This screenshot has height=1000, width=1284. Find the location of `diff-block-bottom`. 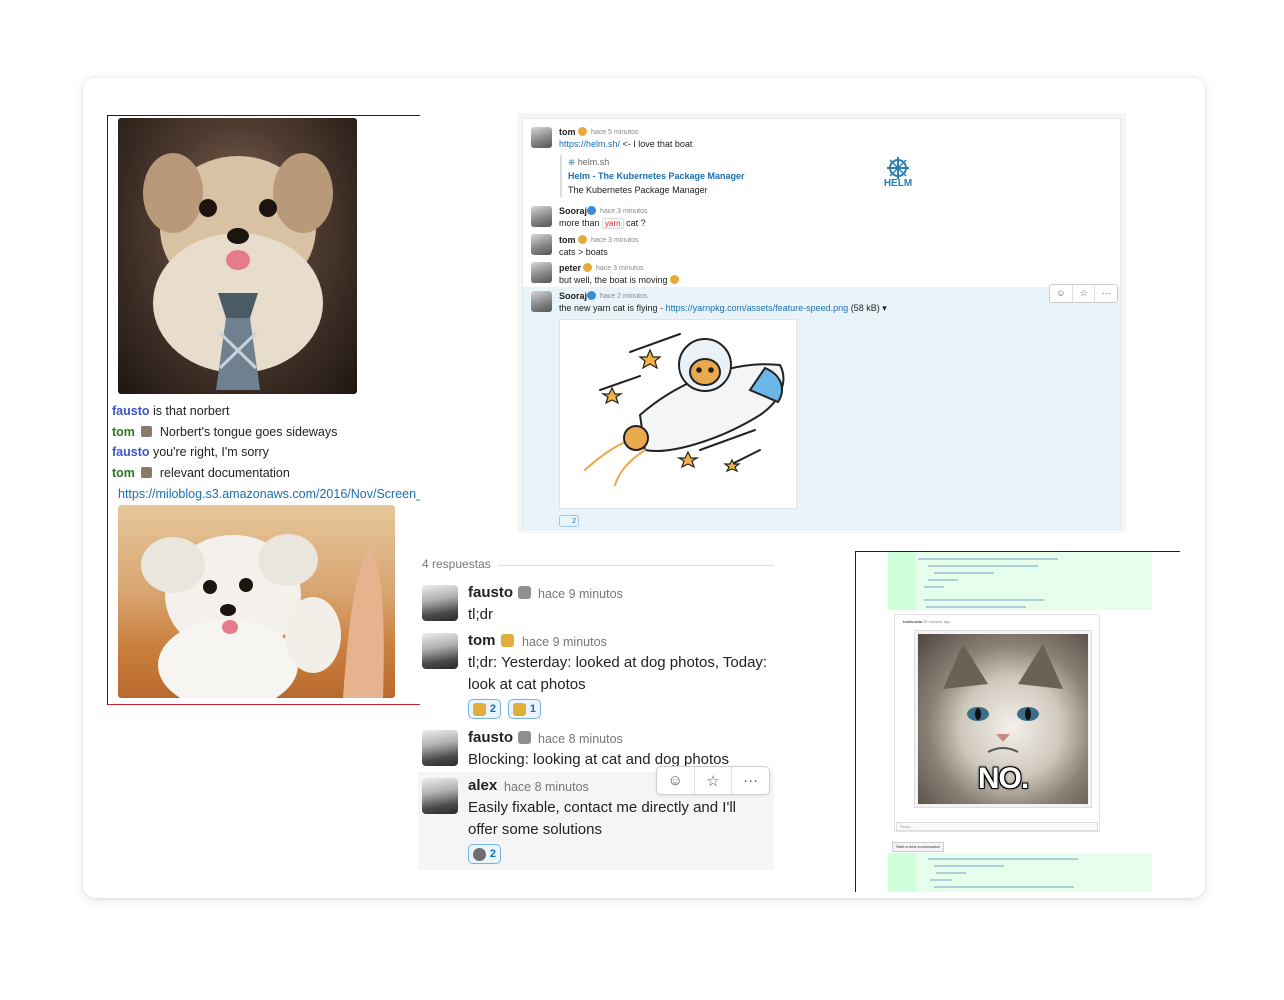

diff-block-bottom is located at coordinates (1020, 872).